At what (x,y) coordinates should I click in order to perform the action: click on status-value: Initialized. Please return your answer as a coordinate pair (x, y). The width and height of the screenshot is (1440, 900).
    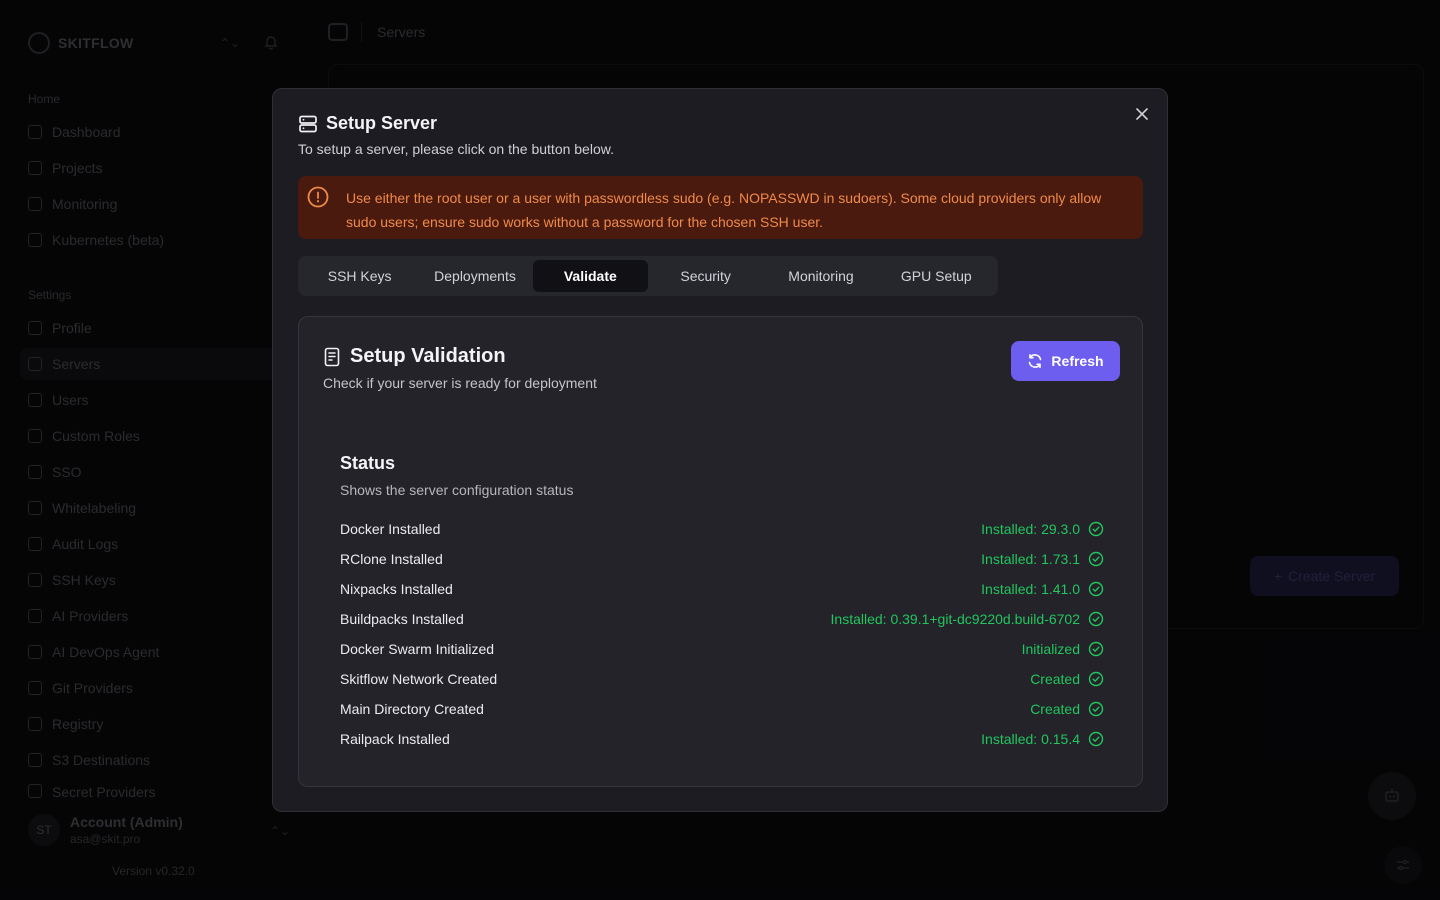
    Looking at the image, I should click on (1050, 649).